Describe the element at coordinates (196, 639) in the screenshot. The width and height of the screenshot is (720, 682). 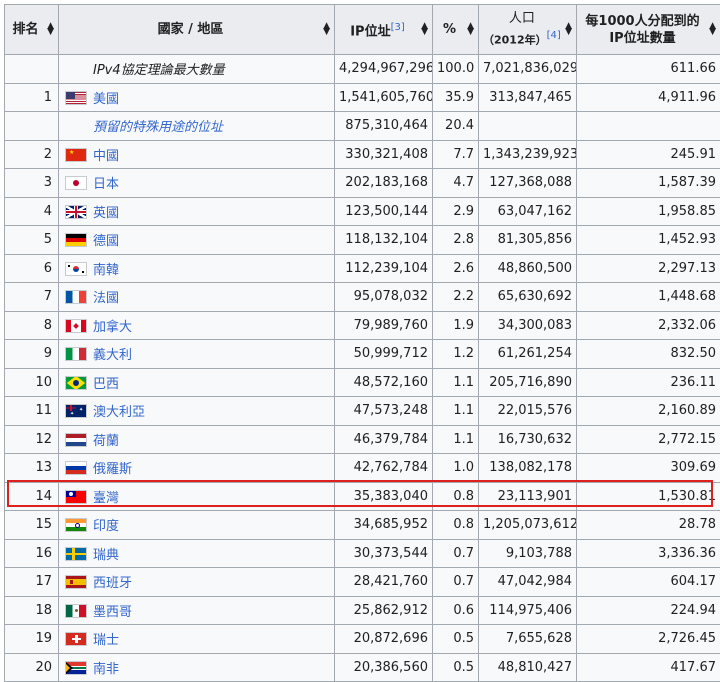
I see `country-cell: 瑞士` at that location.